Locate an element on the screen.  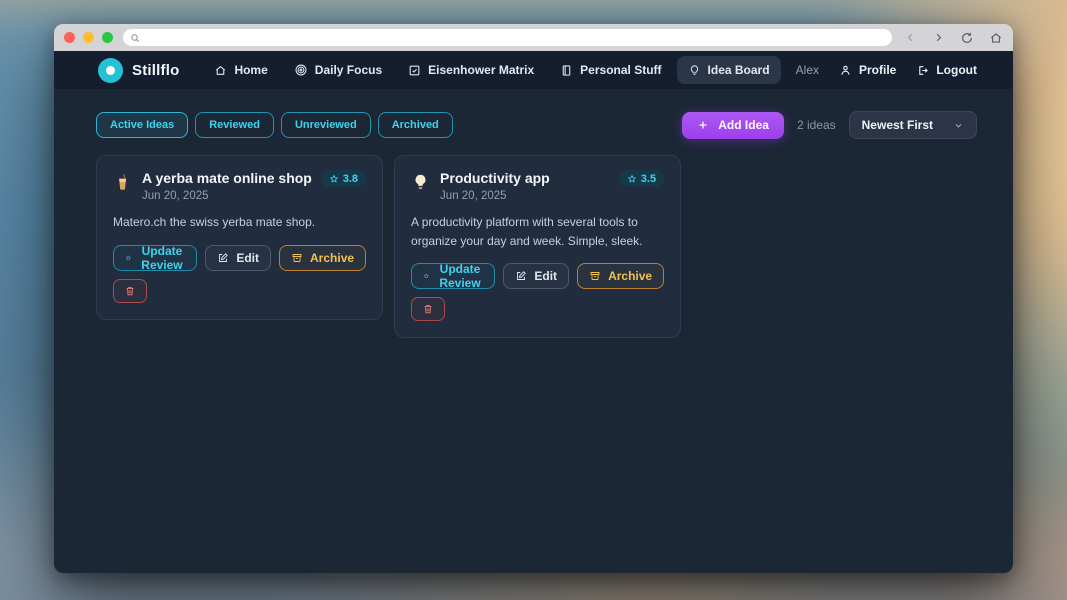
filter-archived: Archived is located at coordinates (415, 125).